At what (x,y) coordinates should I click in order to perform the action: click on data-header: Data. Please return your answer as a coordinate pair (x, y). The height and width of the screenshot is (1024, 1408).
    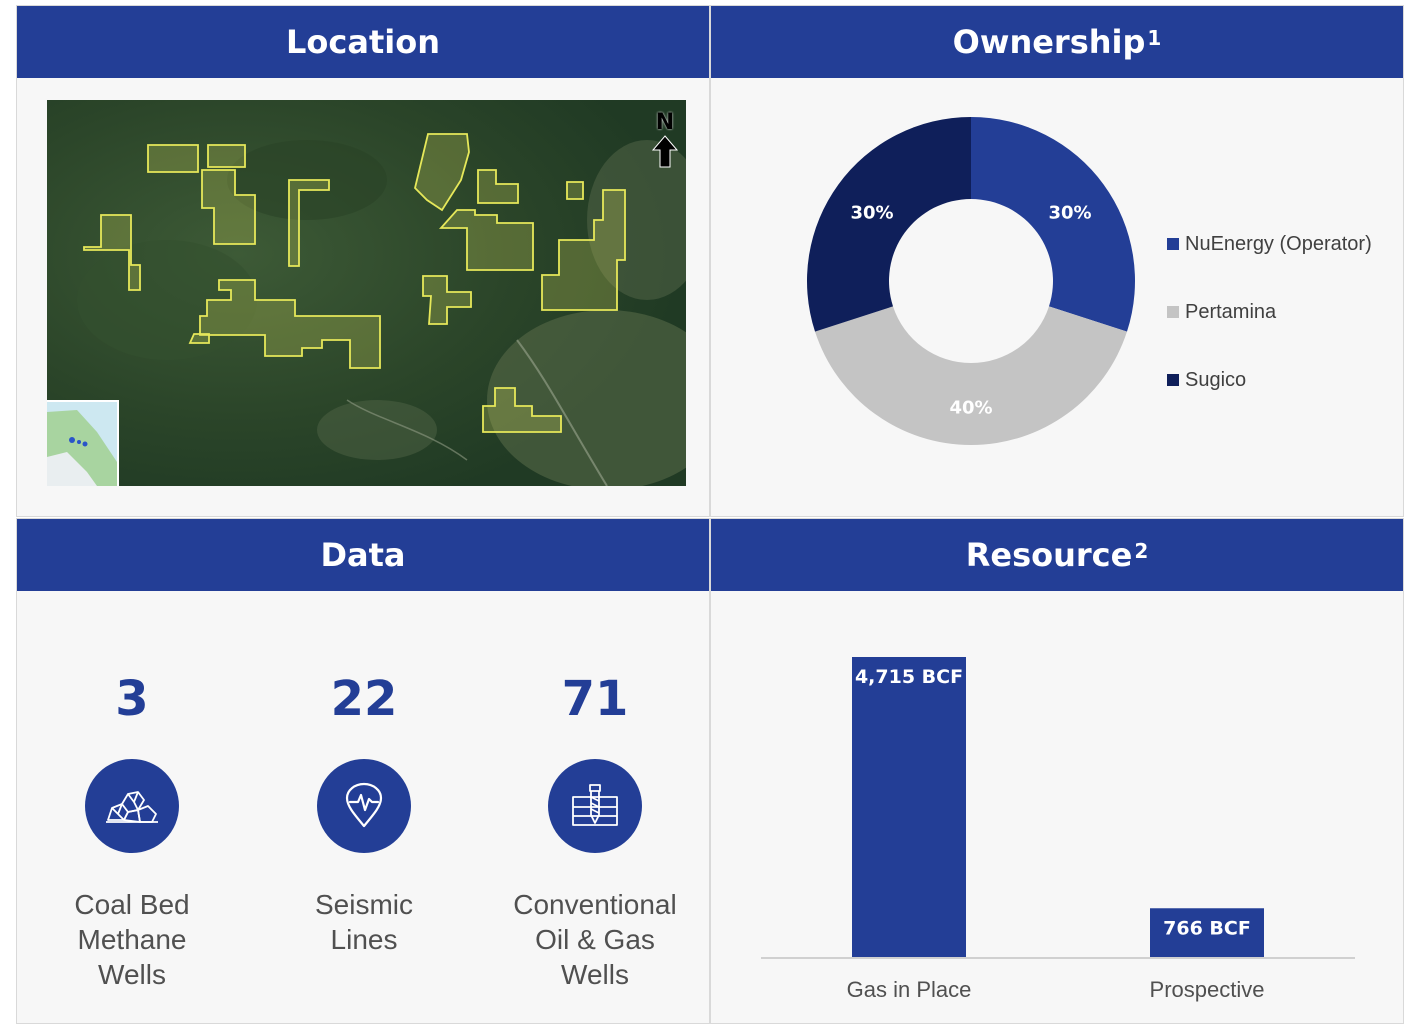
    Looking at the image, I should click on (363, 555).